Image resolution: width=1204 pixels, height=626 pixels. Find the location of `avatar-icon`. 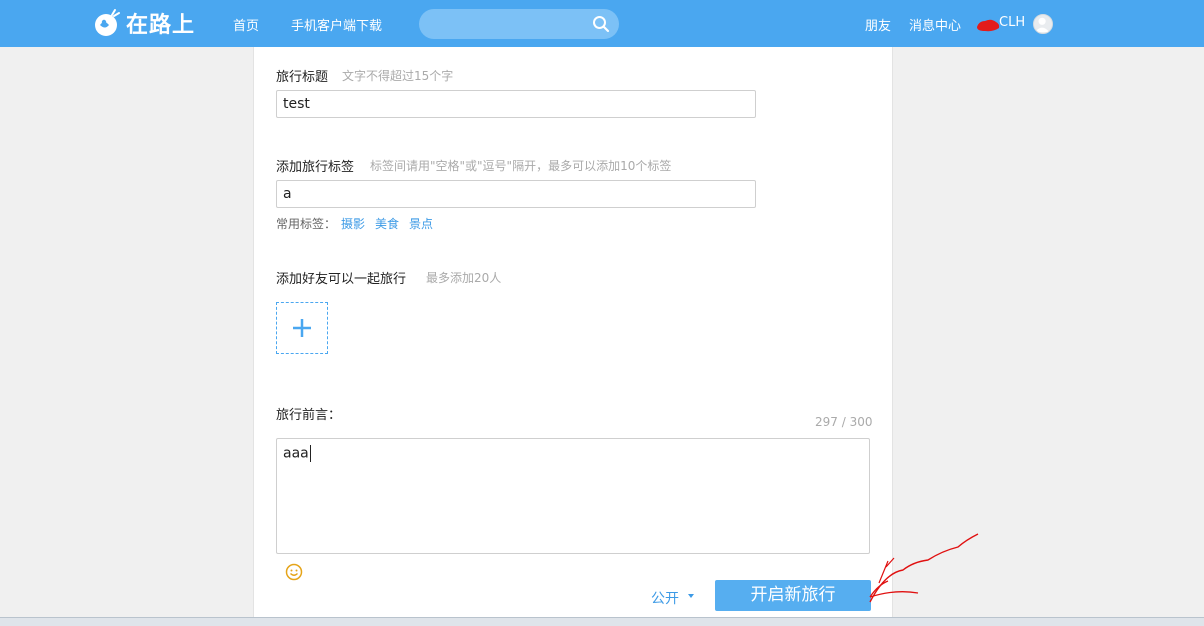

avatar-icon is located at coordinates (1042, 25).